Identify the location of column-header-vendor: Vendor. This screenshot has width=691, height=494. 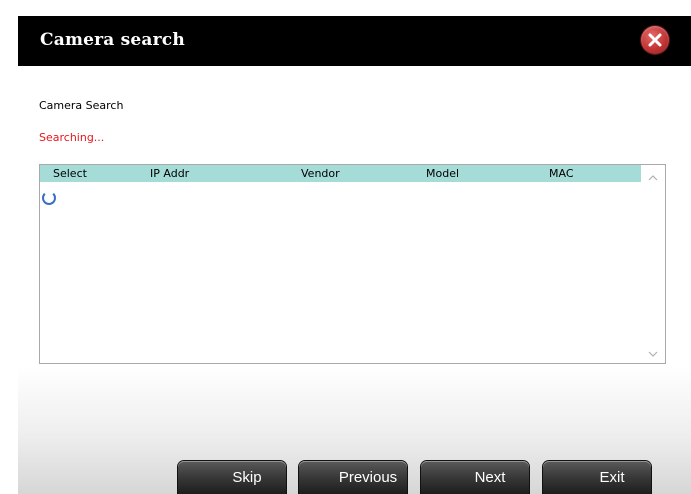
(320, 173).